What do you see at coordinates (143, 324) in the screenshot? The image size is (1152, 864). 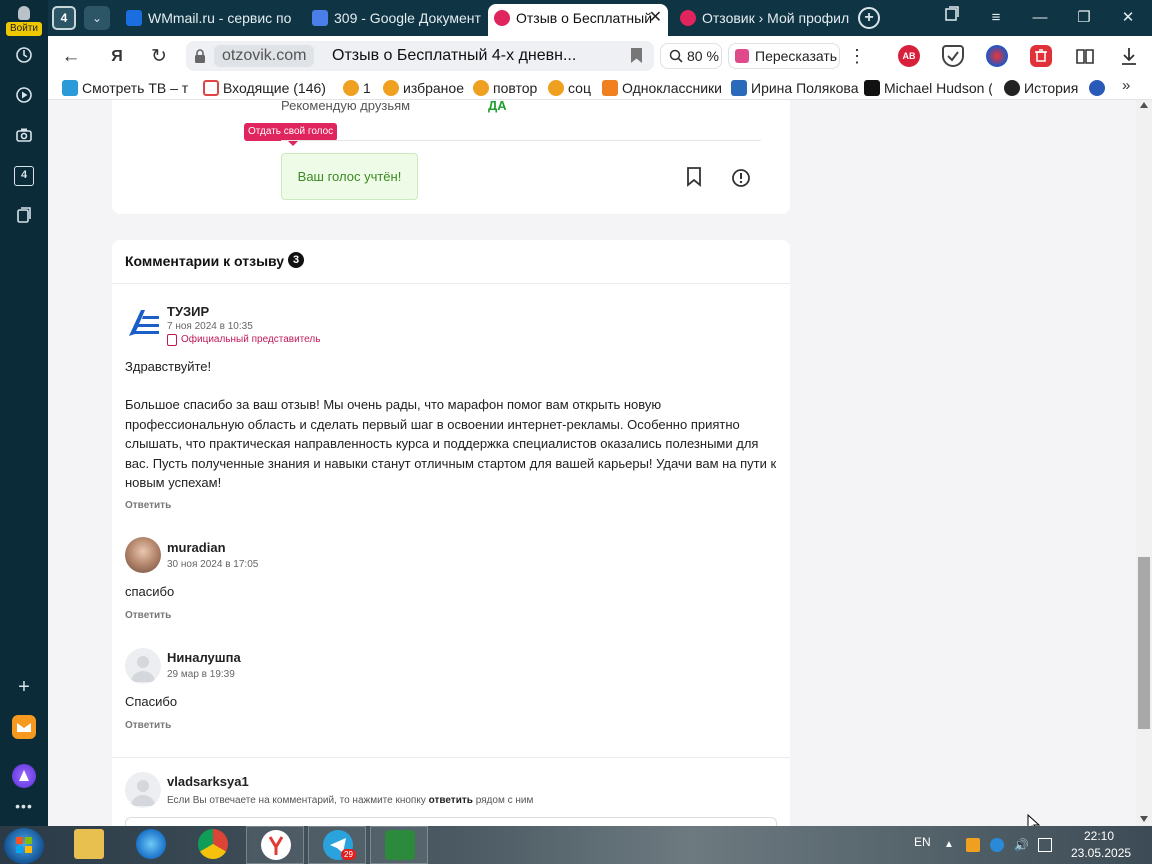 I see `tuzir-logo-avatar` at bounding box center [143, 324].